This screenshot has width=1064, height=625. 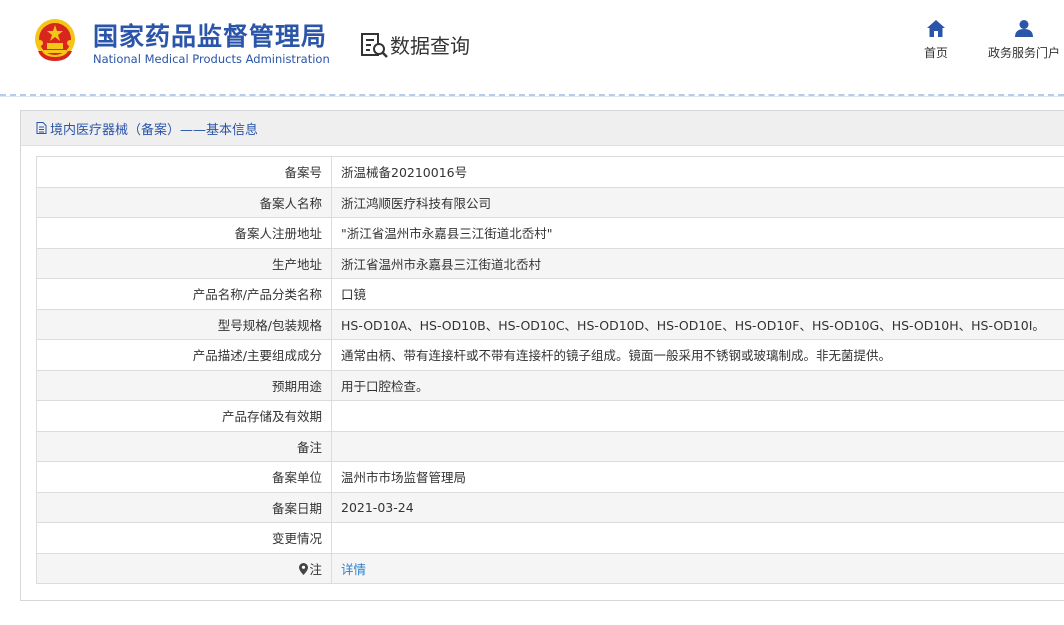 What do you see at coordinates (430, 46) in the screenshot?
I see `page-section-title: 数据查询` at bounding box center [430, 46].